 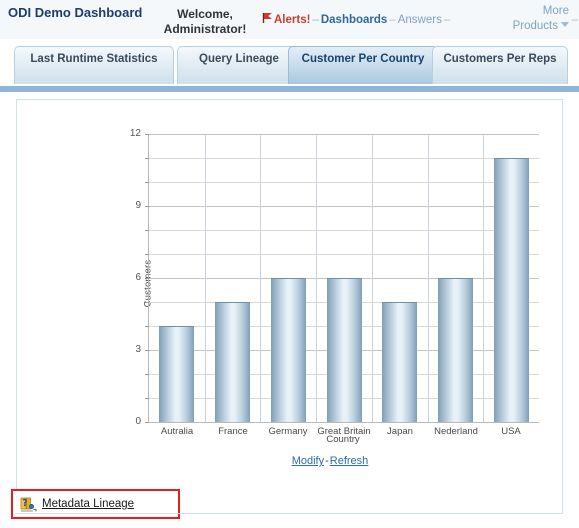 I want to click on app-title: ODI Demo Dashboard, so click(x=75, y=12).